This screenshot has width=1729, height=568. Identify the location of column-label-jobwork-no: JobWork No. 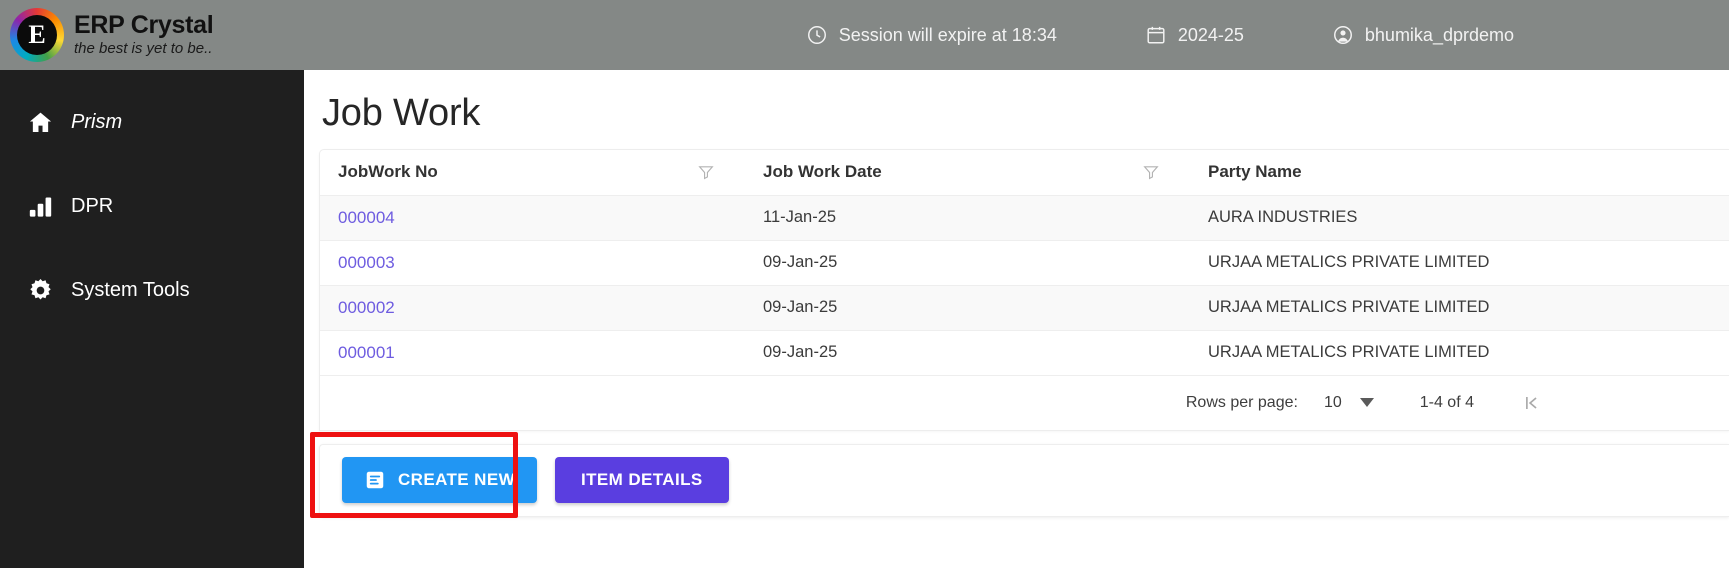
(388, 172).